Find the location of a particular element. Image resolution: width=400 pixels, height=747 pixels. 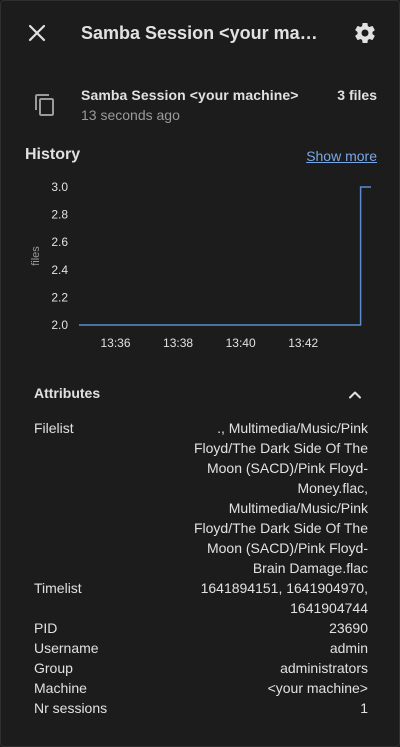

y-tick-label: 2.0 is located at coordinates (59, 325).